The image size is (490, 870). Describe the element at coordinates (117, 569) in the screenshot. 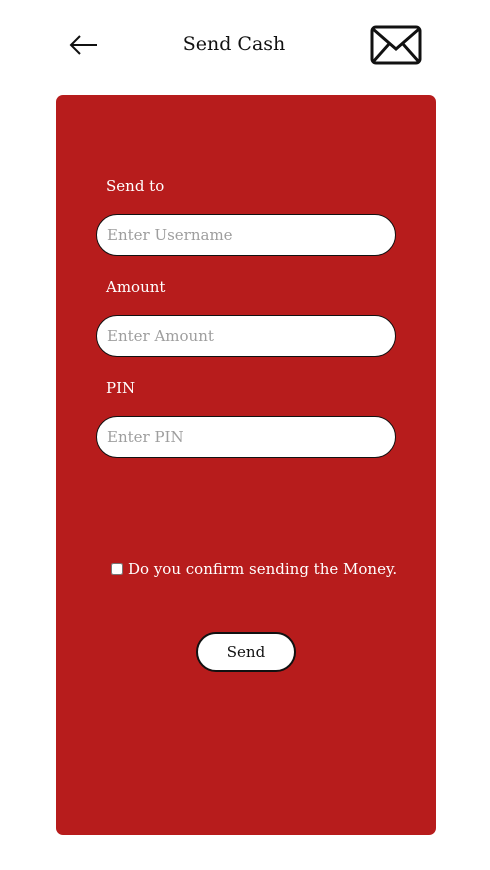

I see `confirm-checkbox` at that location.